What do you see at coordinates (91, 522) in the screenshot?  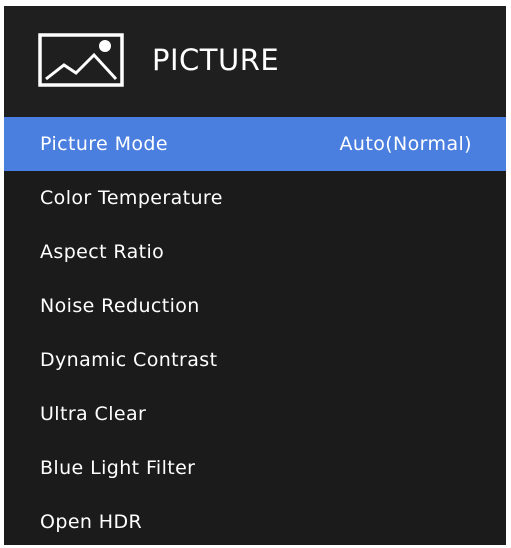 I see `menu-item-label: Open HDR` at bounding box center [91, 522].